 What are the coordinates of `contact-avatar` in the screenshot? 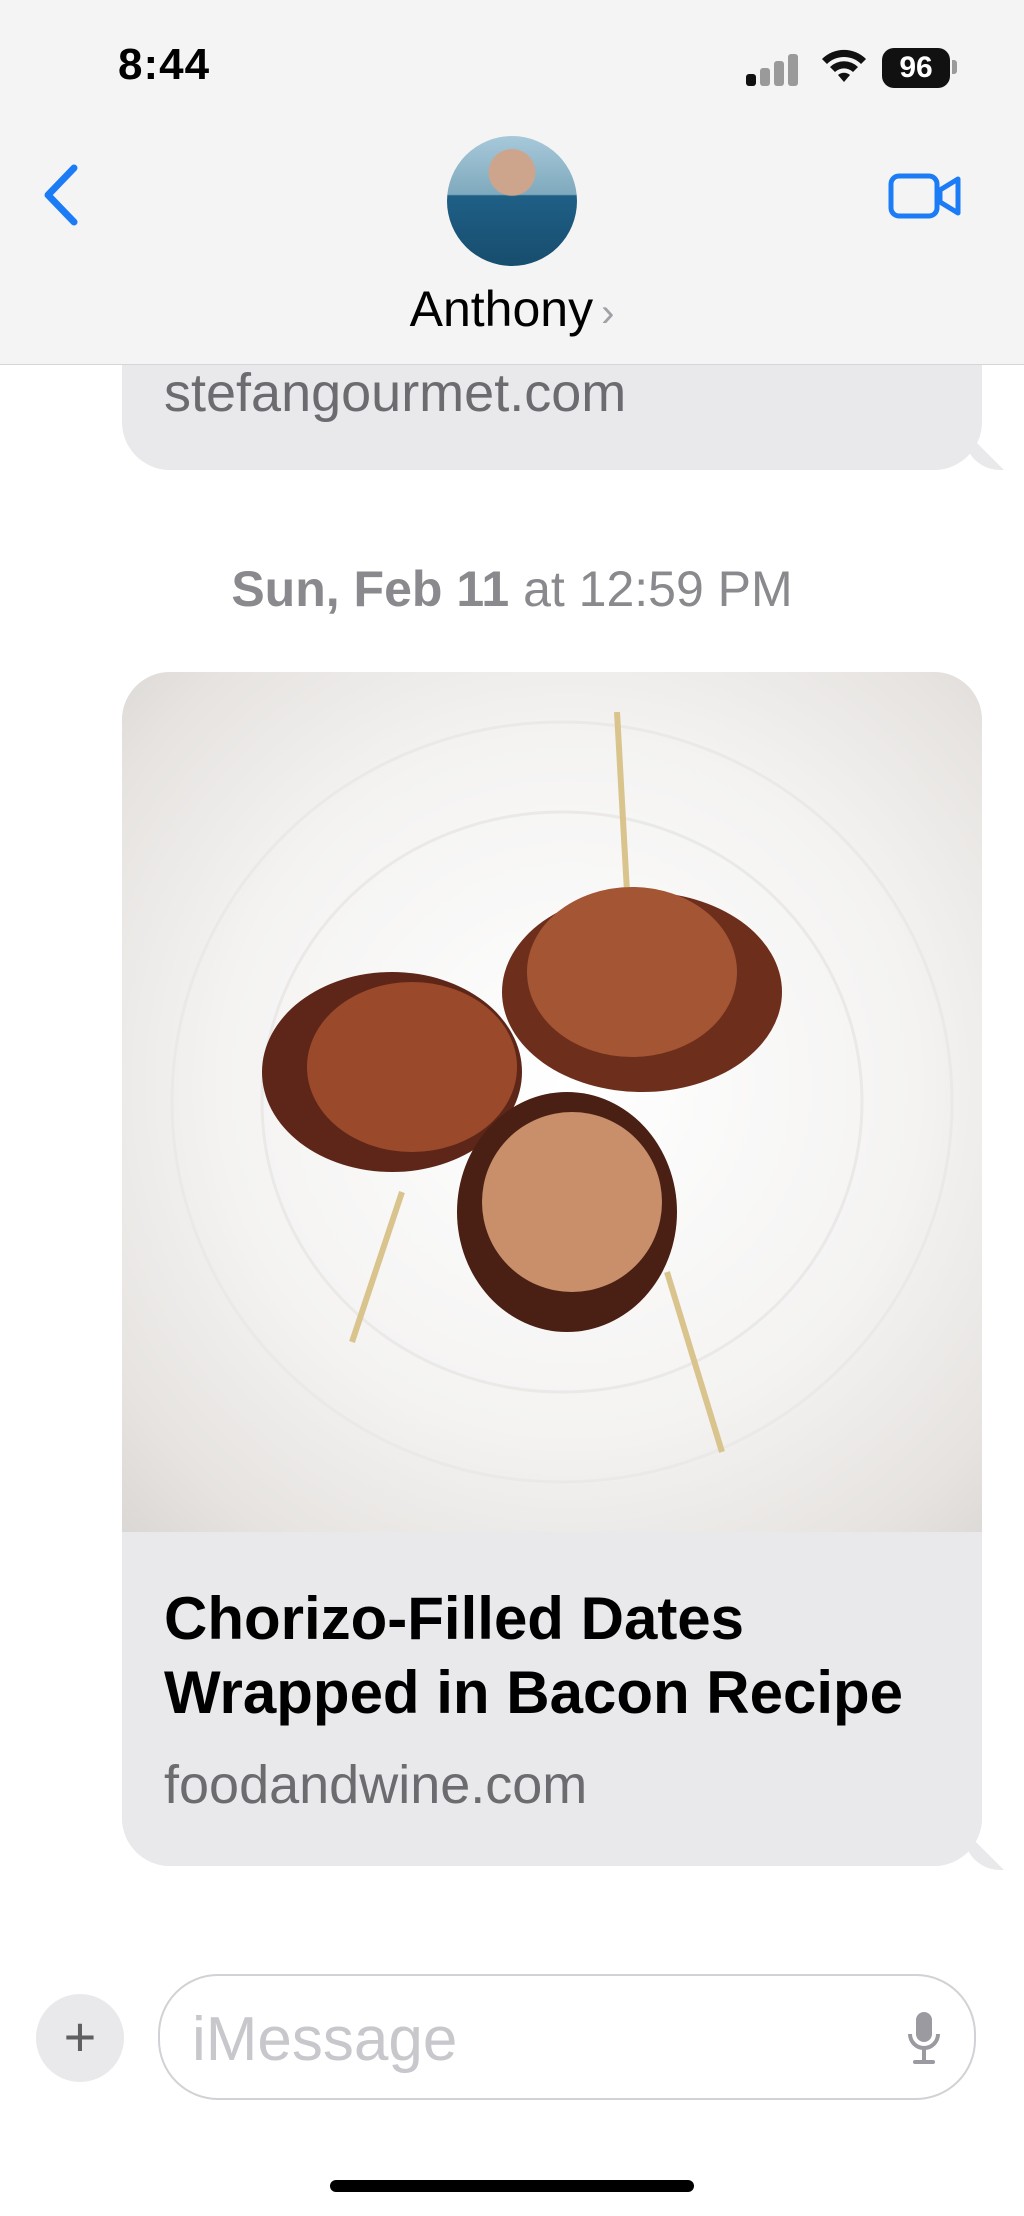 It's located at (512, 201).